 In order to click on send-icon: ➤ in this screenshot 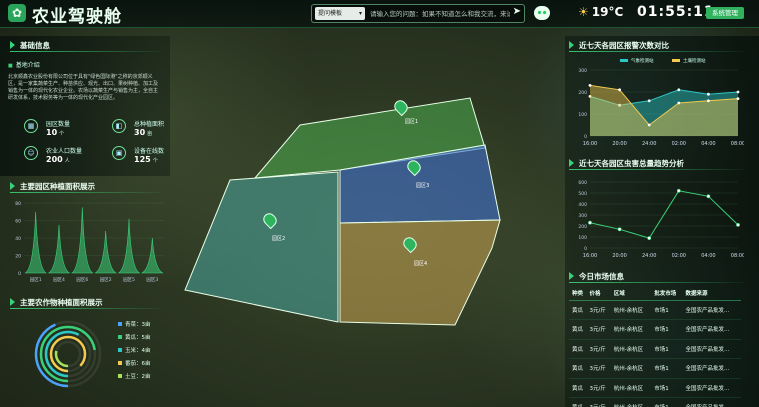, I will do `click(517, 11)`.